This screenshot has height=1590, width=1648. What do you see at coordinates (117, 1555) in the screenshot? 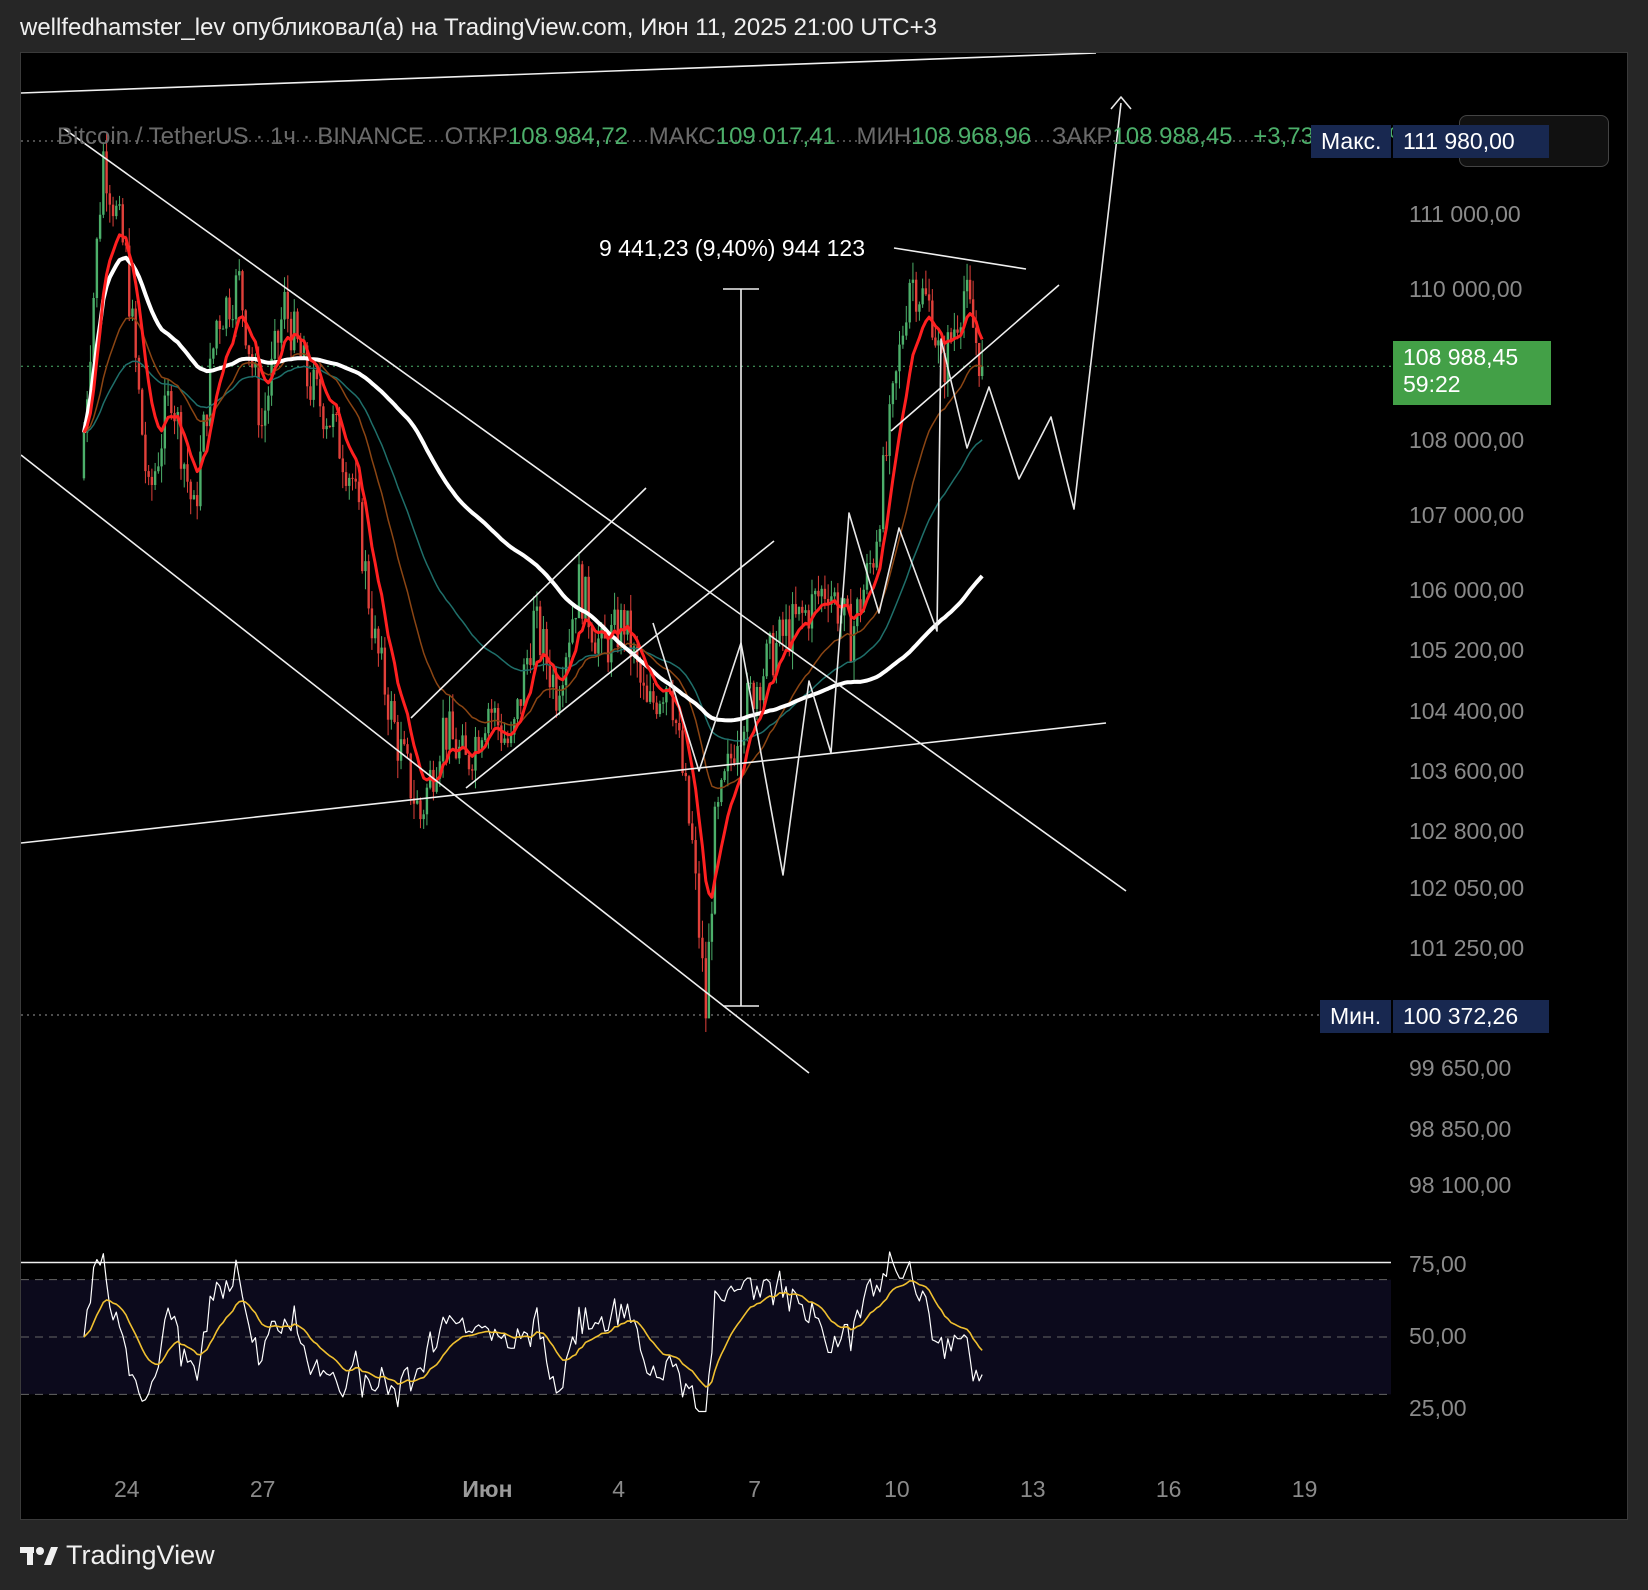
I see `tradingview-logo: TradingView` at bounding box center [117, 1555].